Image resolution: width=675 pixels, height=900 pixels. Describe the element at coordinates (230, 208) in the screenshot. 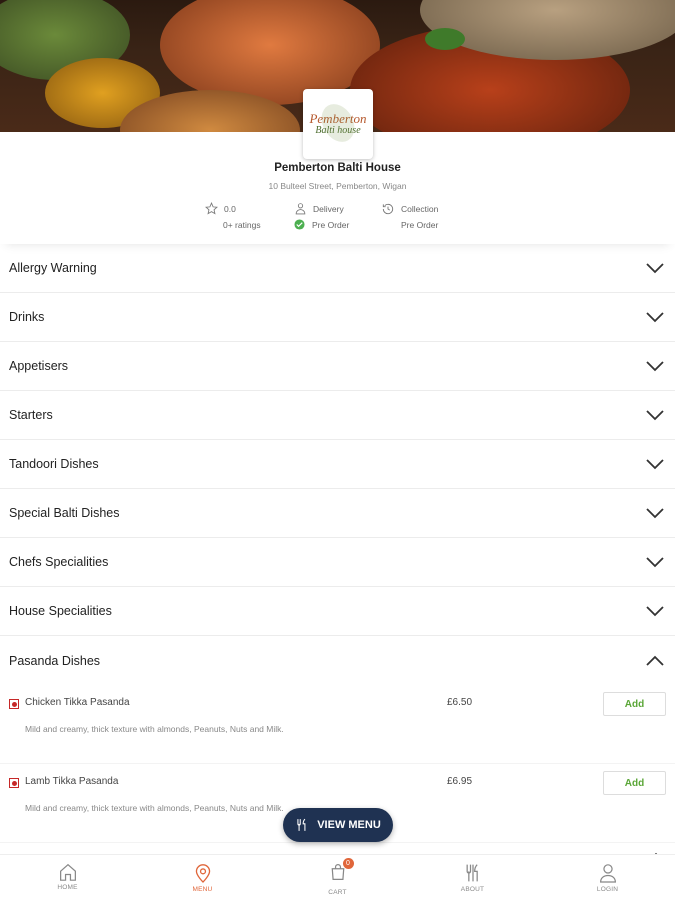

I see `rating-value: 0.0` at that location.